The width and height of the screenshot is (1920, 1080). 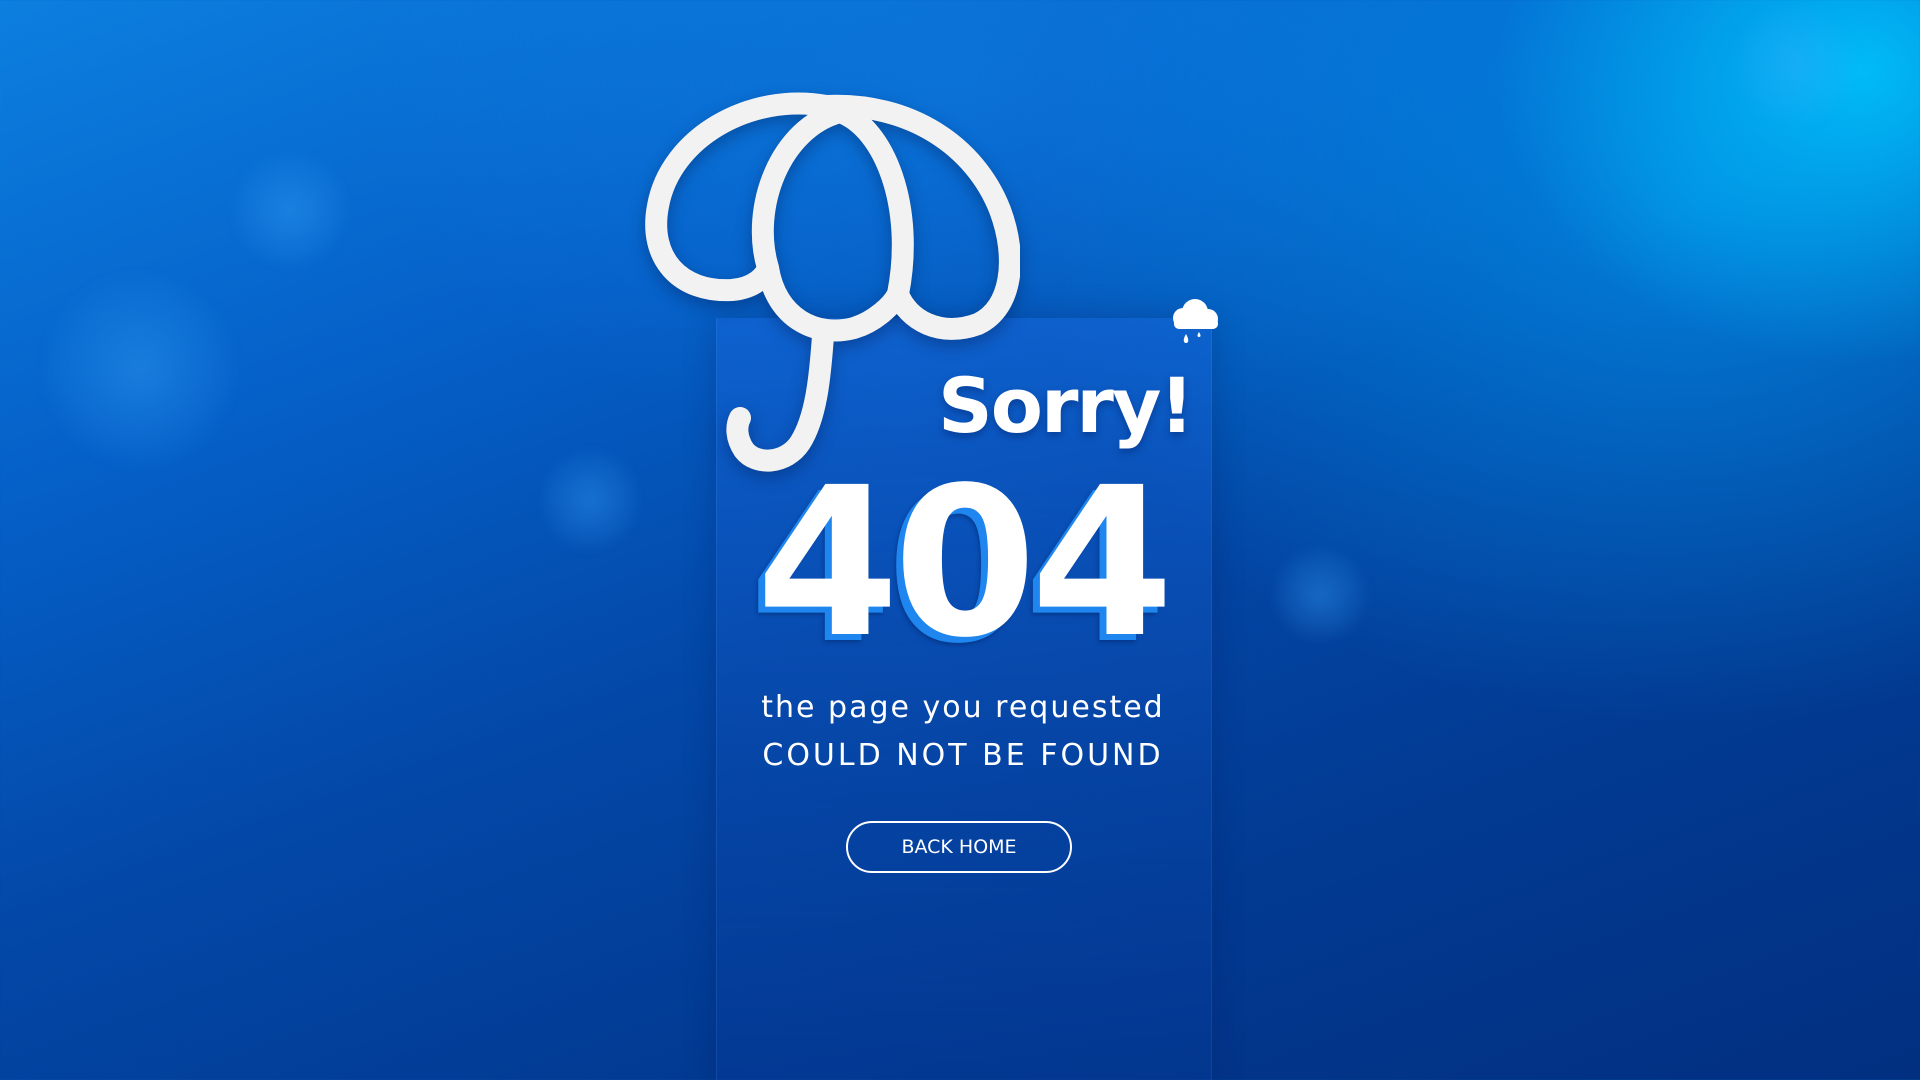 What do you see at coordinates (1066, 405) in the screenshot?
I see `sorry-heading: Sorry!` at bounding box center [1066, 405].